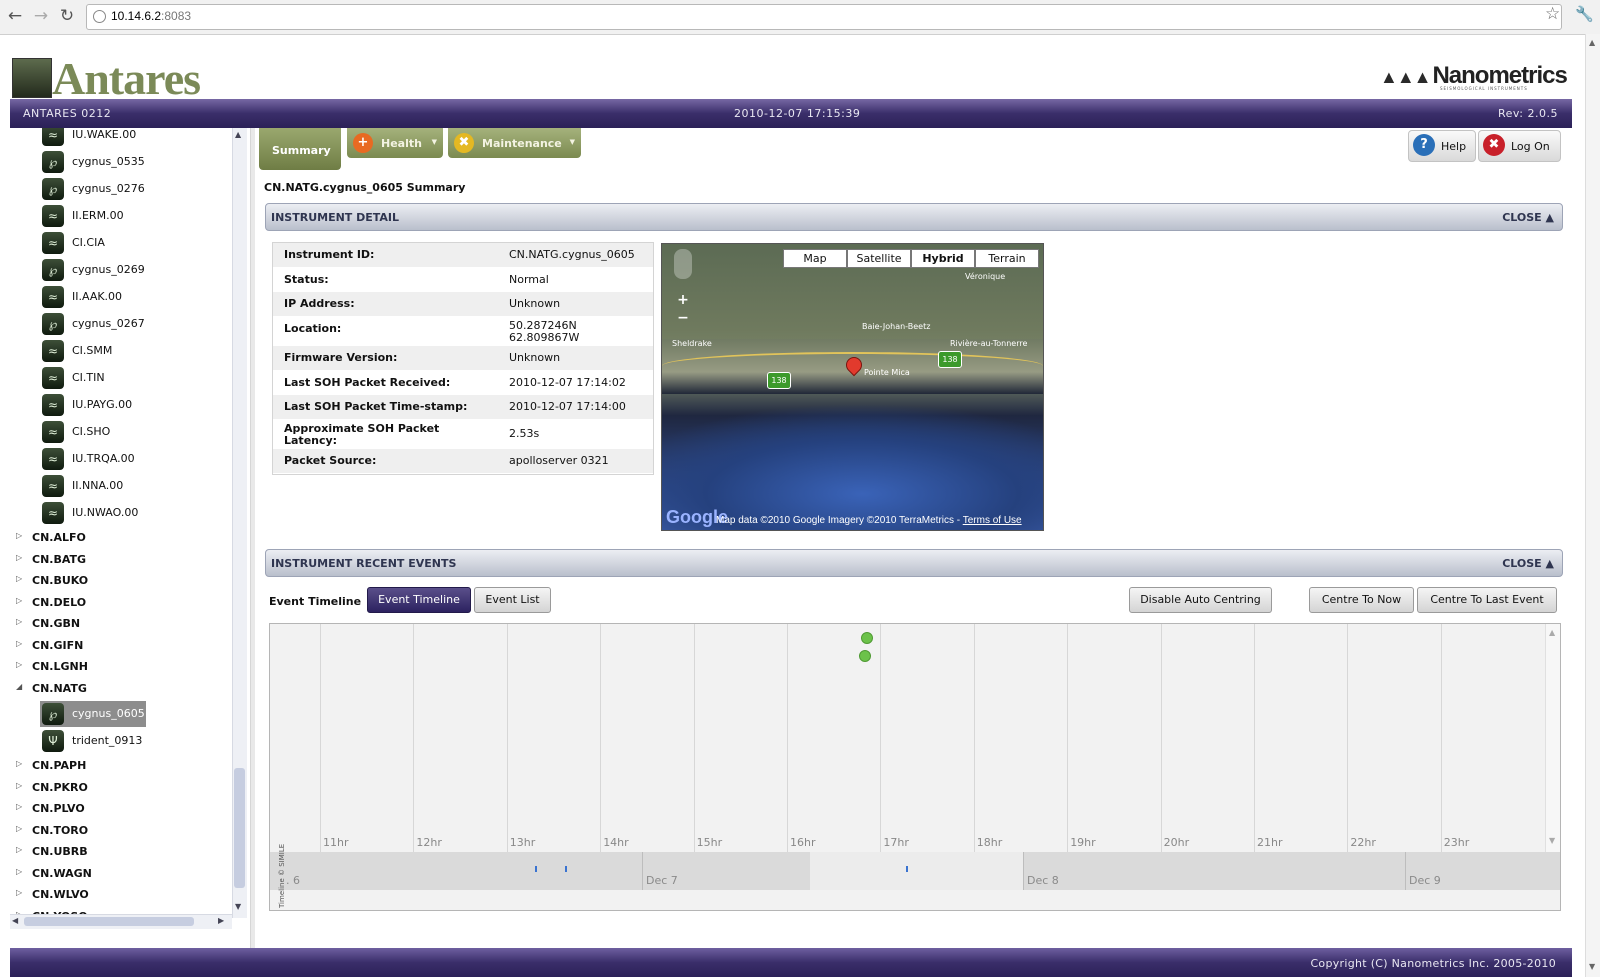 This screenshot has width=1600, height=977. What do you see at coordinates (93, 714) in the screenshot?
I see `tree-item-cygnus-0605: ℘ cygnus_0605` at bounding box center [93, 714].